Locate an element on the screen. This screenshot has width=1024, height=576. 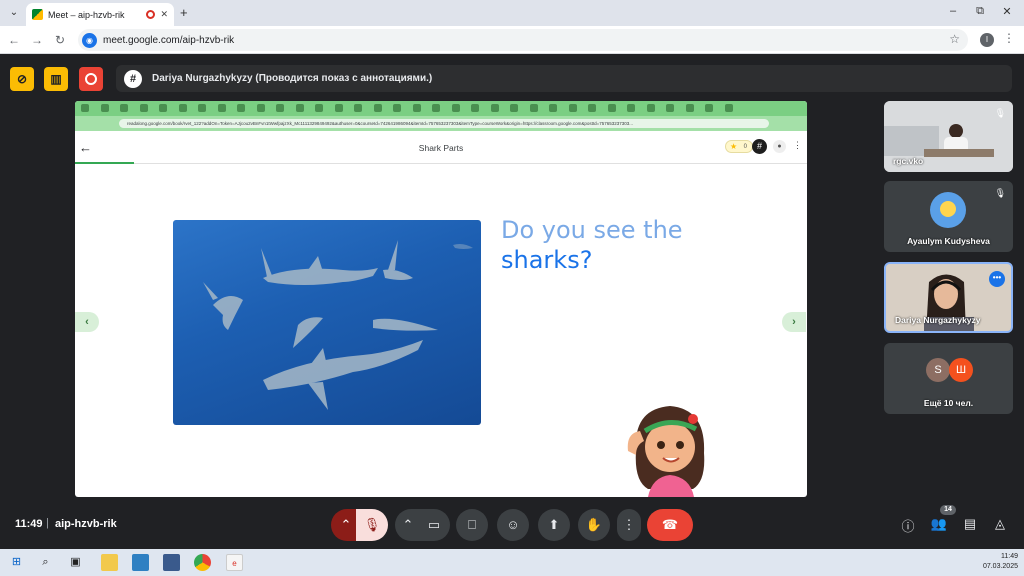
book-menu-icon: ⋮ is located at coordinates (797, 145).